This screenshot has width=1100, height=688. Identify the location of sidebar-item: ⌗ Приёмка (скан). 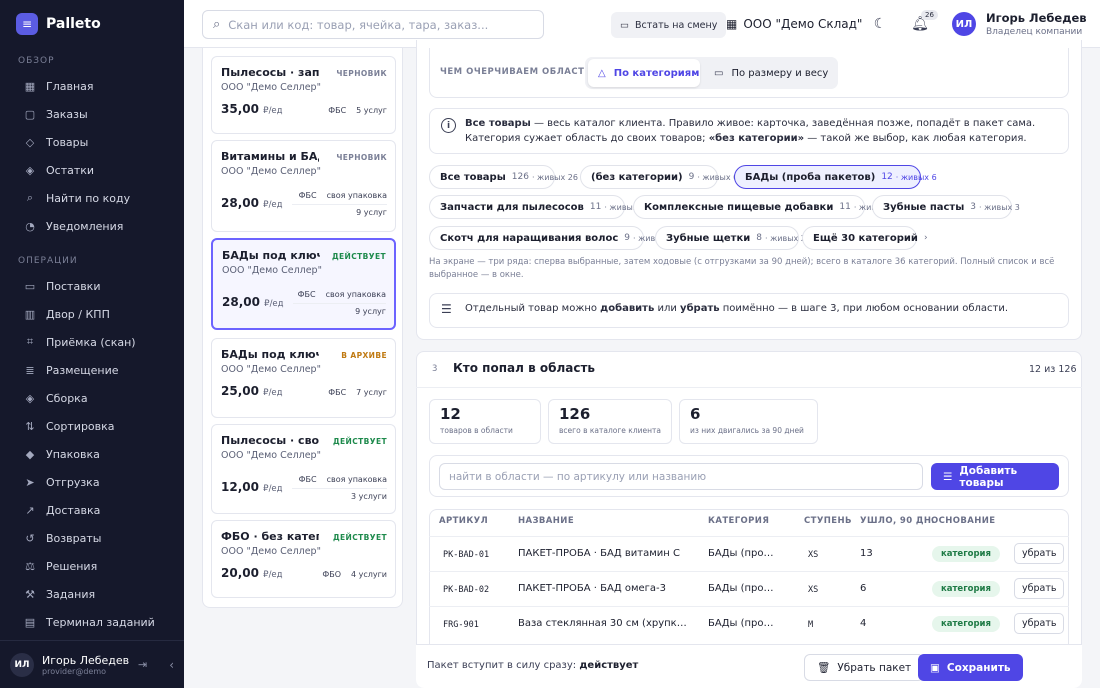
(92, 342).